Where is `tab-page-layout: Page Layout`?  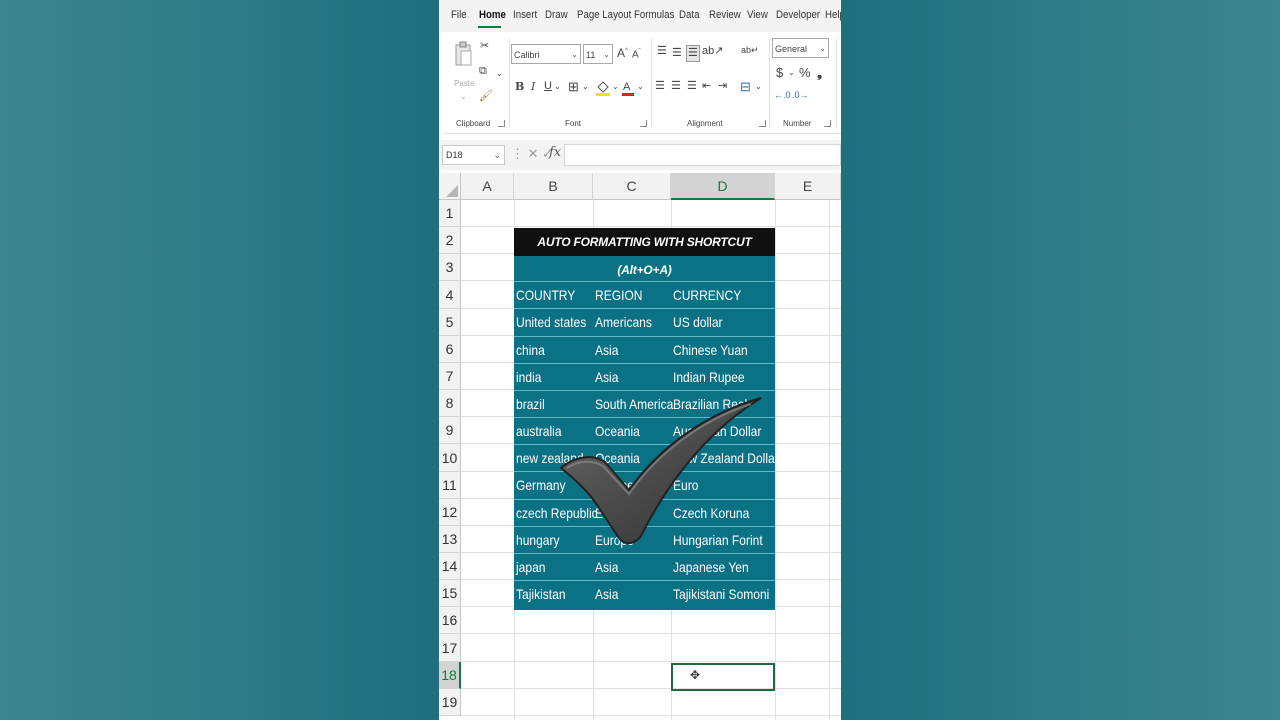
tab-page-layout: Page Layout is located at coordinates (604, 15).